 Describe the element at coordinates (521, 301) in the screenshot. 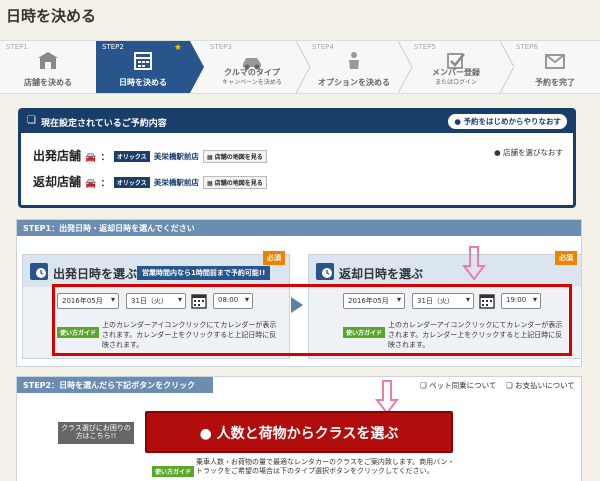

I see `return-time-select: 19:00` at that location.